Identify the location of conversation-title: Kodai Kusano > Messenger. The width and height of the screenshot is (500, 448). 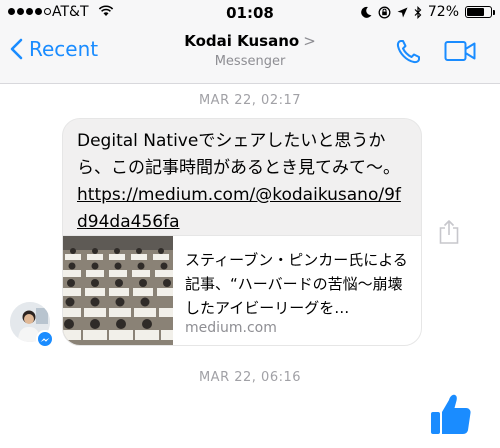
(250, 50).